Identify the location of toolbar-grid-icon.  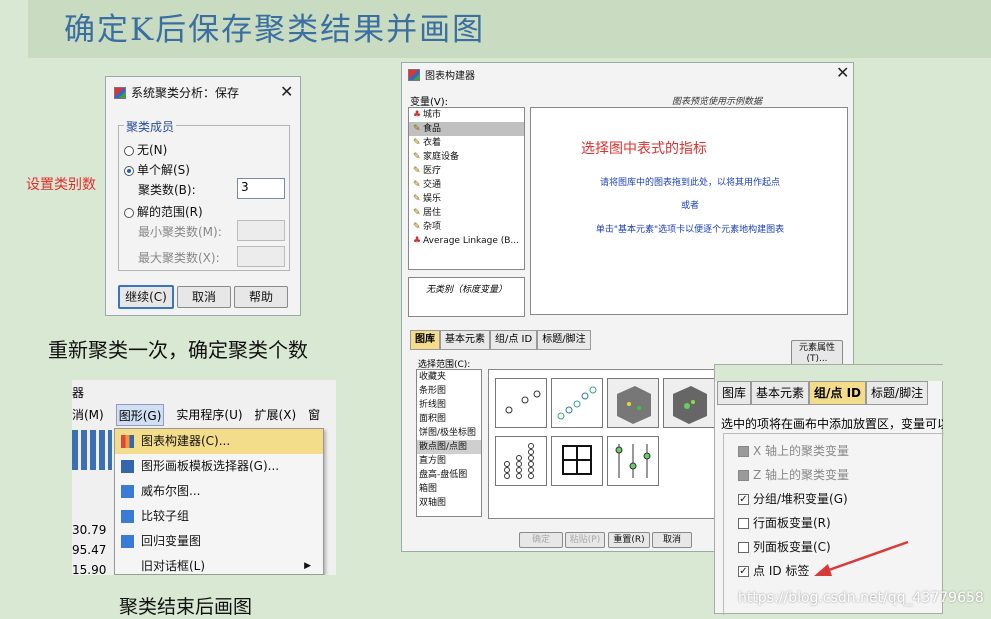
(92, 450).